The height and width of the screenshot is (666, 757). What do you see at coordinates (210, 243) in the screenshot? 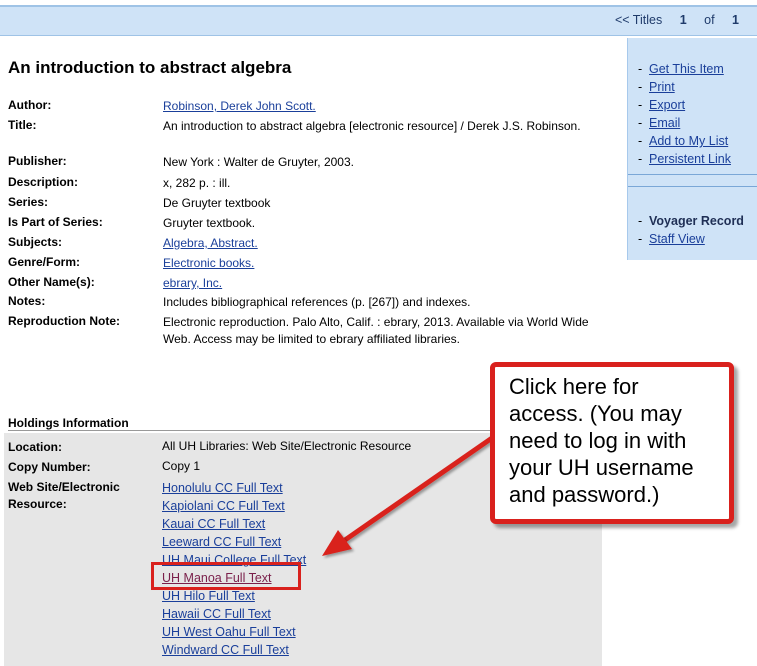
I see `subject-link: Algebra, Abstract.` at bounding box center [210, 243].